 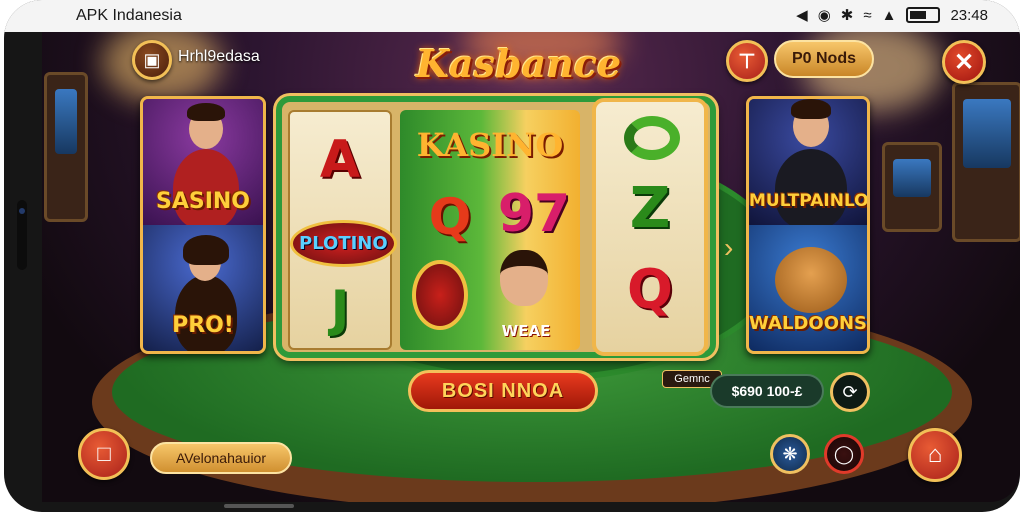 I want to click on character-man, so click(x=811, y=164).